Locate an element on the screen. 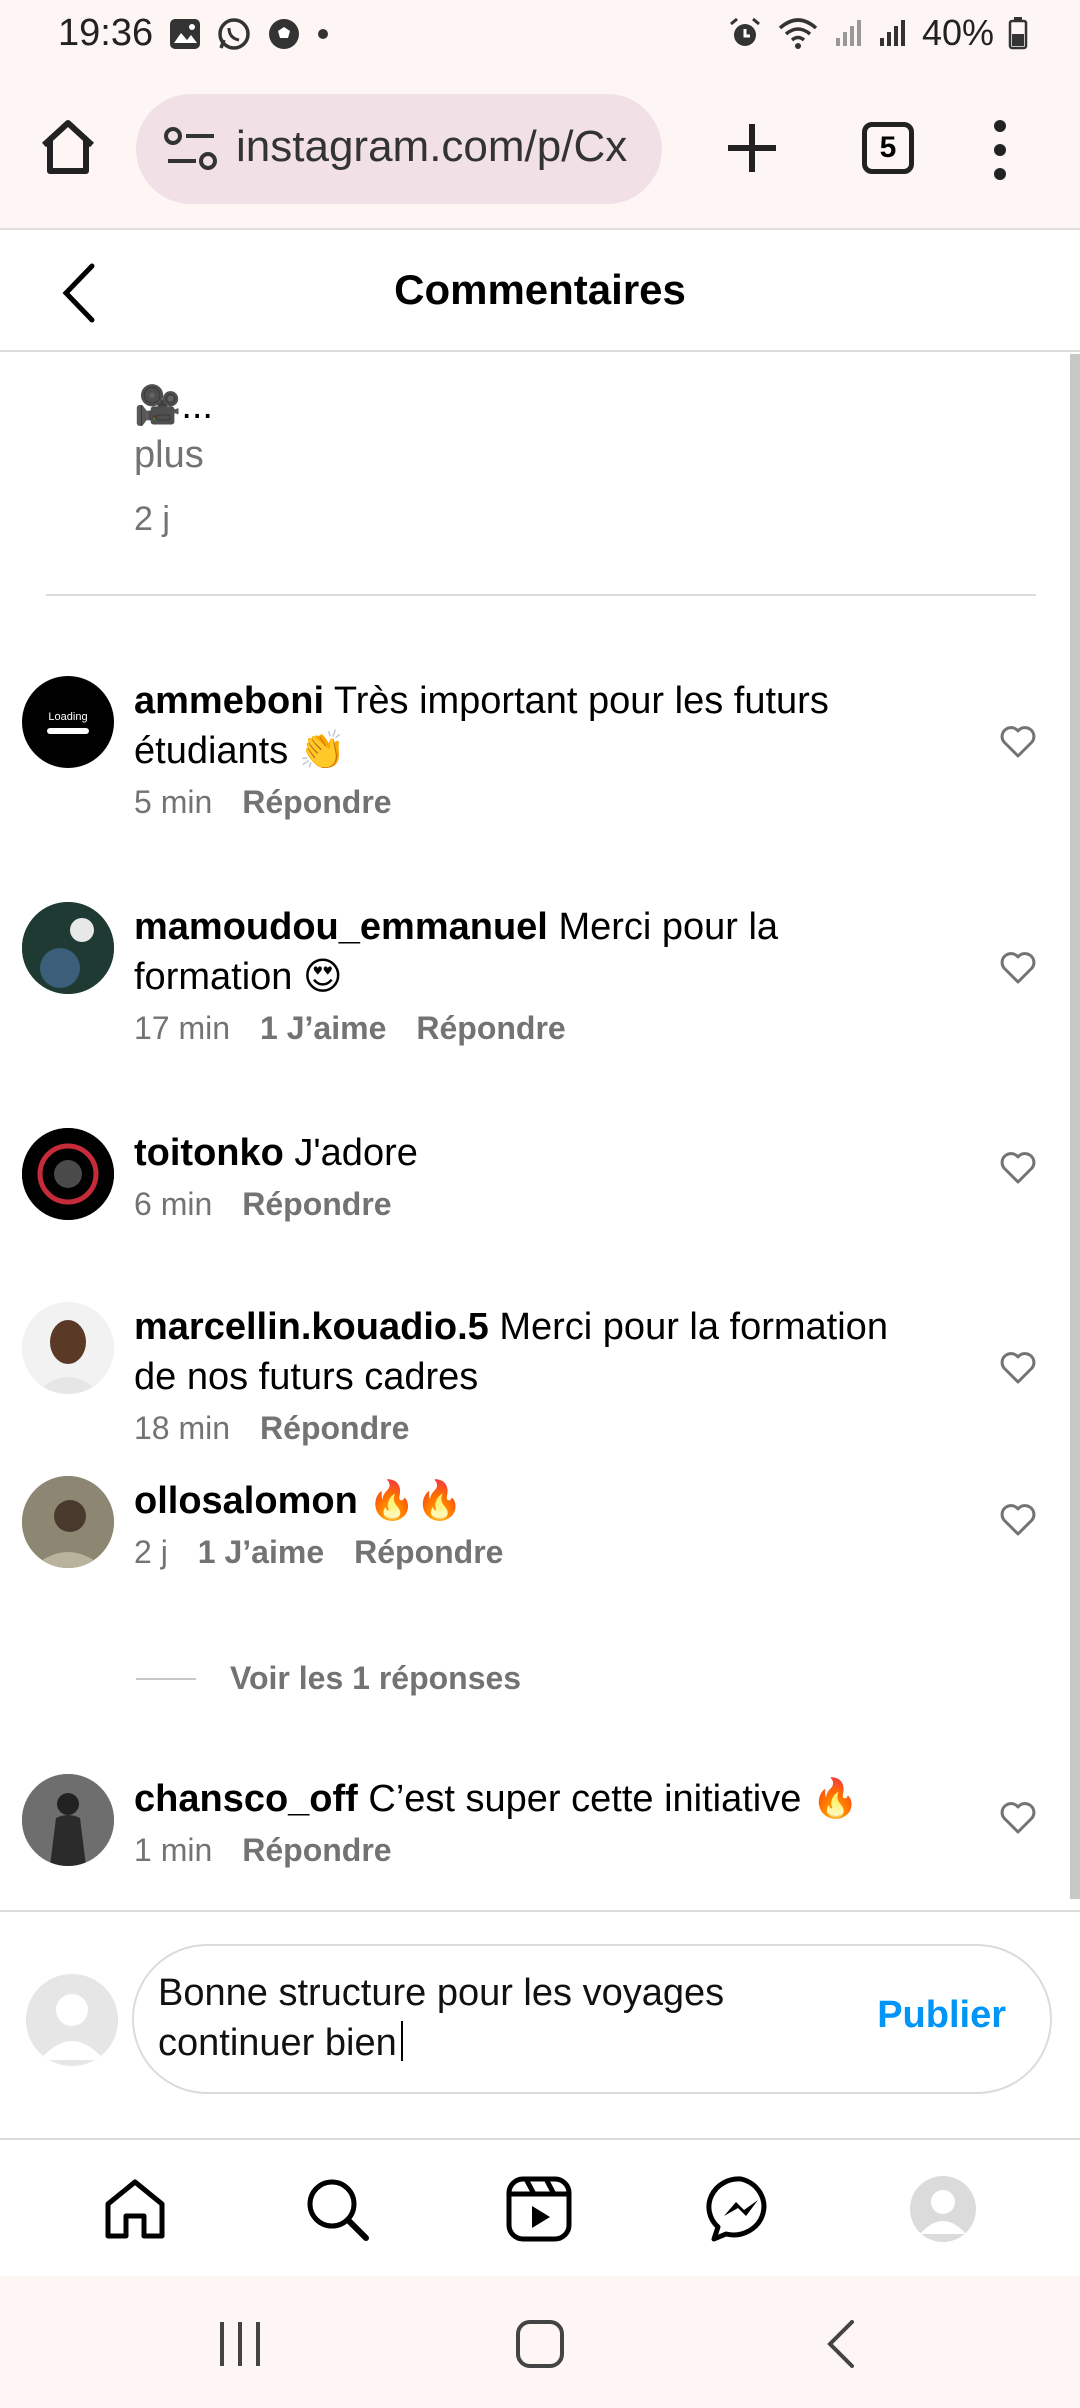  comment-time: 2 j is located at coordinates (151, 1552).